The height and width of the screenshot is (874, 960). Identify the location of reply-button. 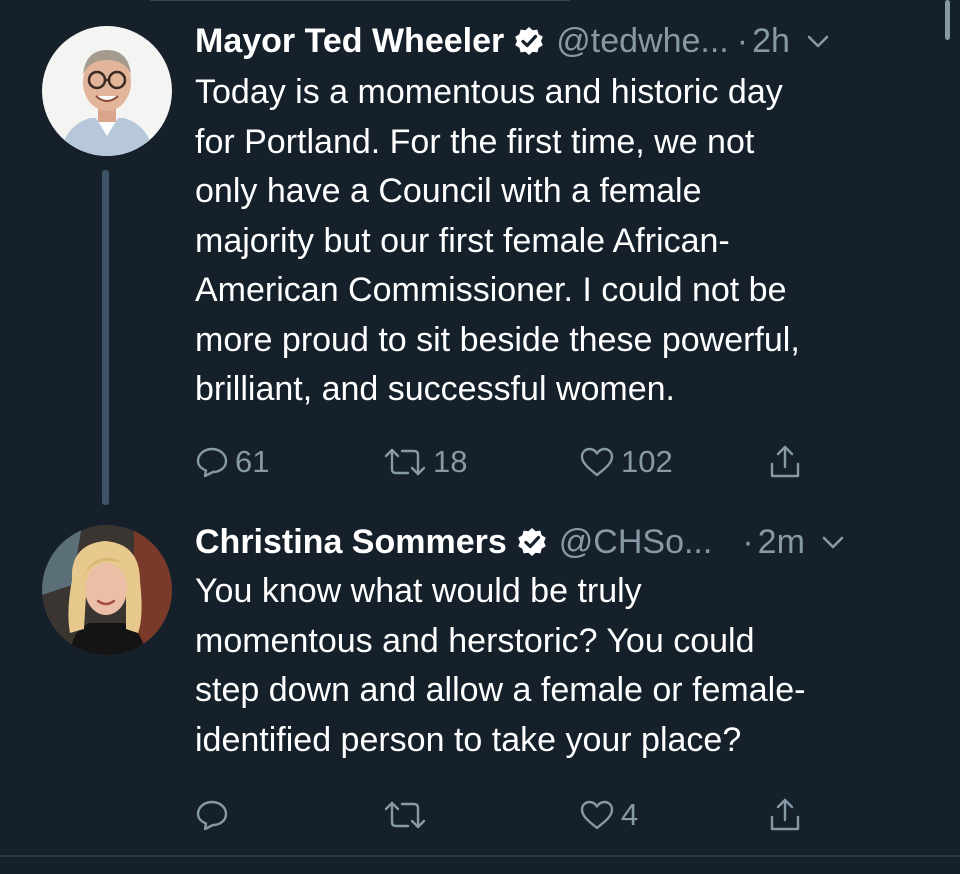
(215, 815).